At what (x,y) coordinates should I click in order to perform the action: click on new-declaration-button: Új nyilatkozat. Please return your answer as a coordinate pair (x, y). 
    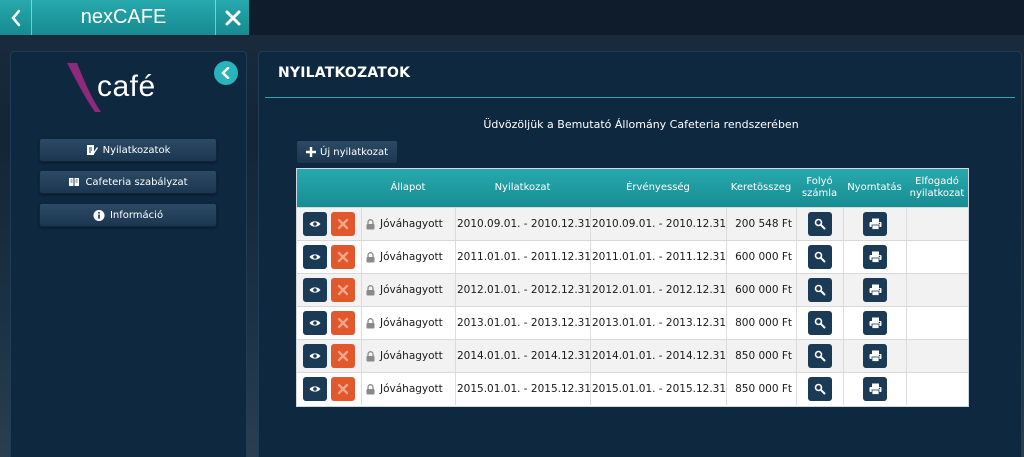
    Looking at the image, I should click on (347, 152).